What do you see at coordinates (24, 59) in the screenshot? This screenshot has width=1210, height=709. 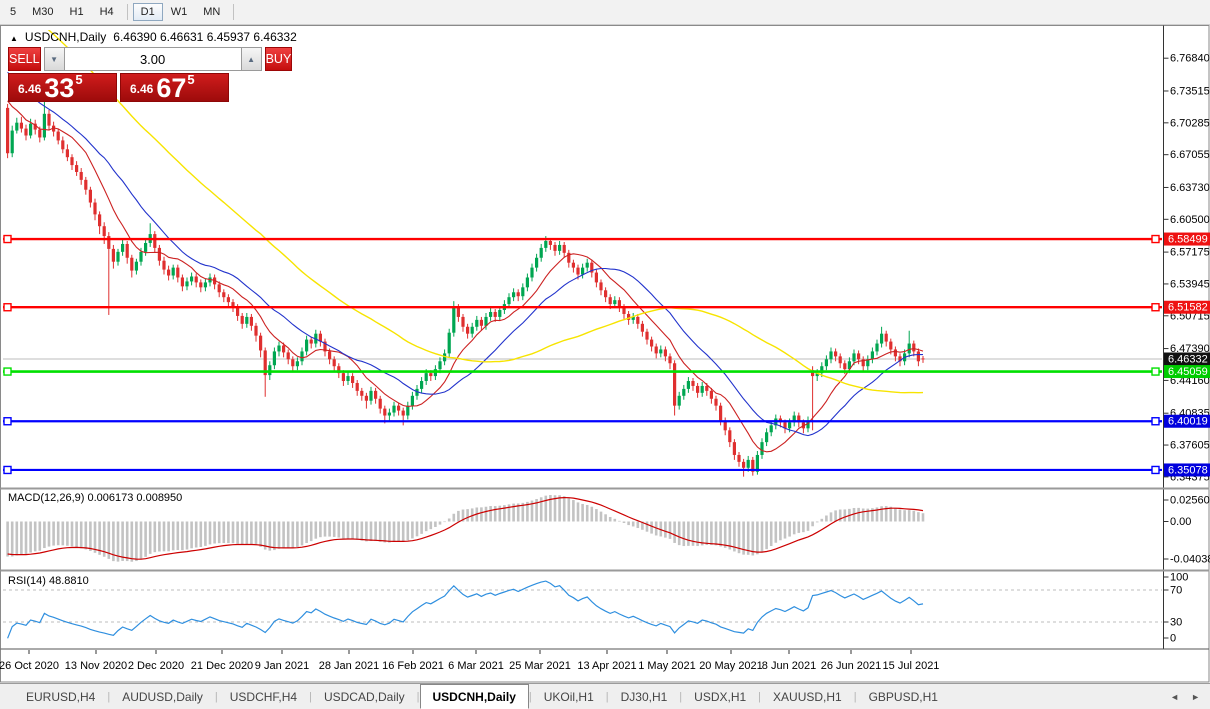 I see `sell-button: SELL` at bounding box center [24, 59].